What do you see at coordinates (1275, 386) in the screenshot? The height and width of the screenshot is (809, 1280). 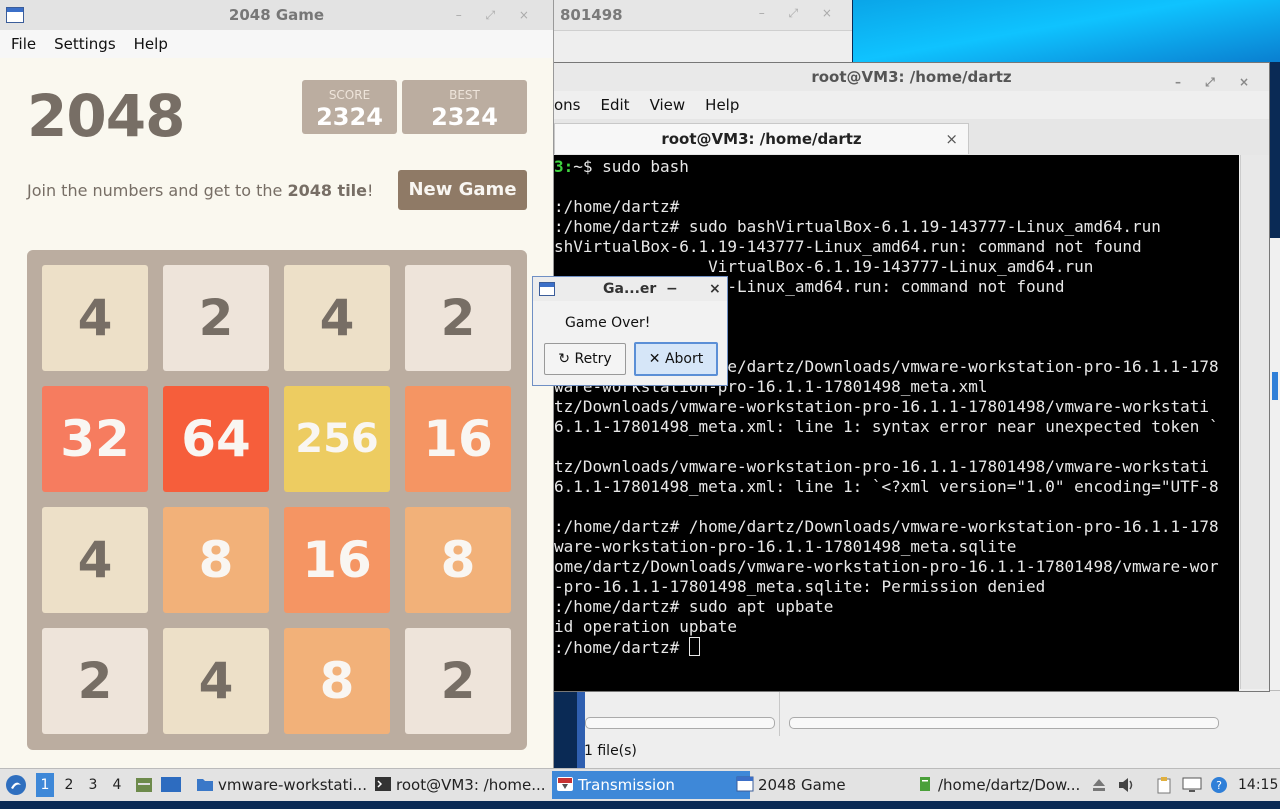 I see `file-manager-scroll-thumb` at bounding box center [1275, 386].